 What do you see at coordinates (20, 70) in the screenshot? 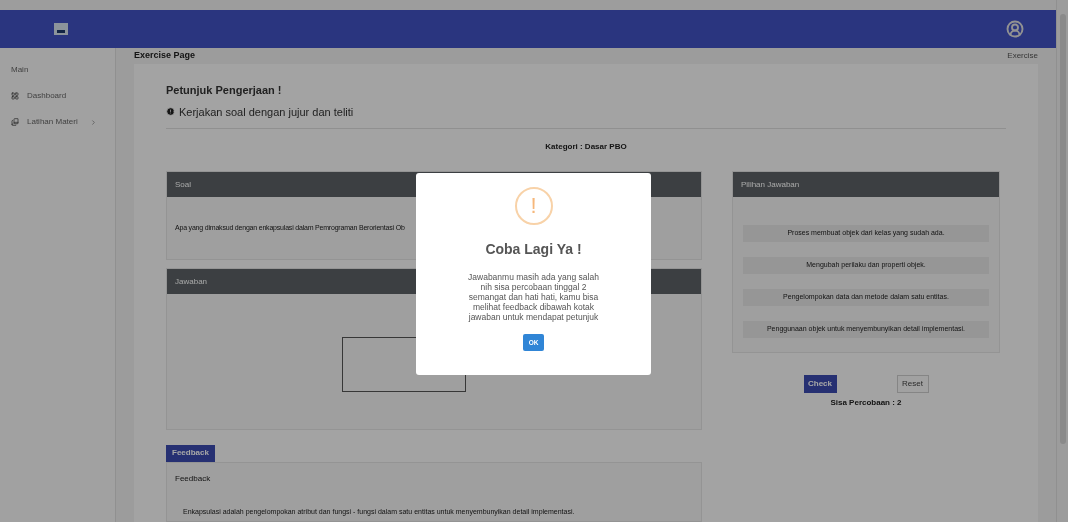
I see `sidebar-section-label: Main` at bounding box center [20, 70].